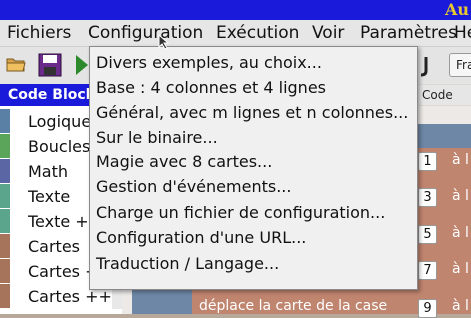 The image size is (471, 318). What do you see at coordinates (456, 9) in the screenshot?
I see `window-title: Au` at bounding box center [456, 9].